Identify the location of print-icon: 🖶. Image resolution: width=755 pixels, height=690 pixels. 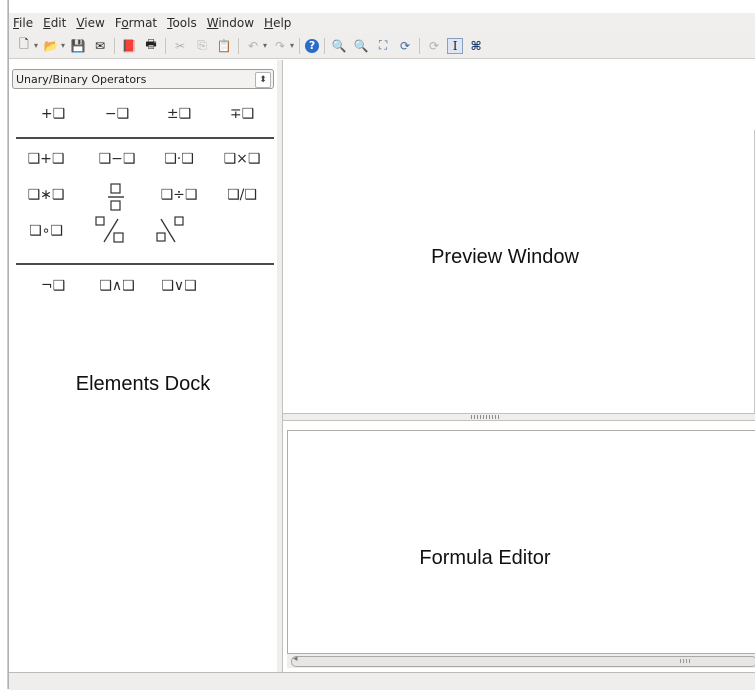
(151, 46).